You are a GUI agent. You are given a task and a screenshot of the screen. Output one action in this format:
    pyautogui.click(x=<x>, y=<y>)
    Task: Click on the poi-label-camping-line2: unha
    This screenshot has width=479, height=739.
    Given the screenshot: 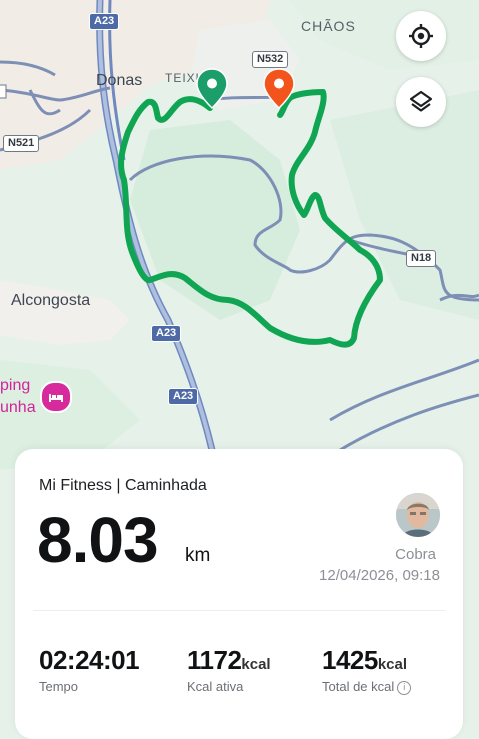 What is the action you would take?
    pyautogui.click(x=18, y=407)
    